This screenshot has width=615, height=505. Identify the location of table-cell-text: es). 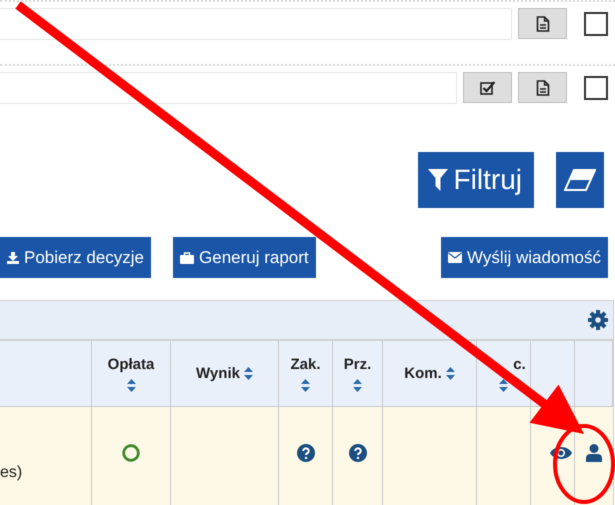
(11, 473).